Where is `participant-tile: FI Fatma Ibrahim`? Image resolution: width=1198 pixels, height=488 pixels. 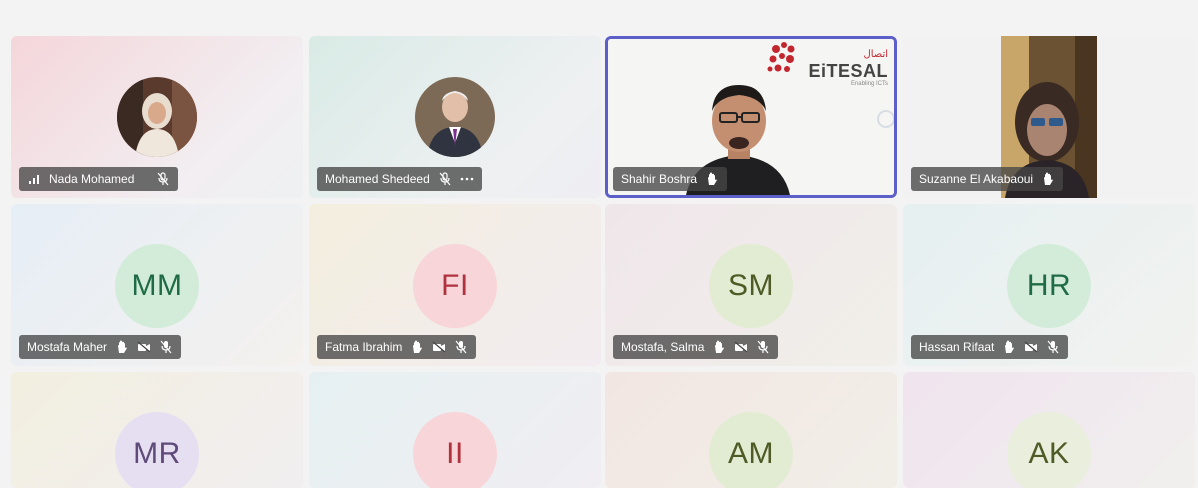
participant-tile: FI Fatma Ibrahim is located at coordinates (455, 285).